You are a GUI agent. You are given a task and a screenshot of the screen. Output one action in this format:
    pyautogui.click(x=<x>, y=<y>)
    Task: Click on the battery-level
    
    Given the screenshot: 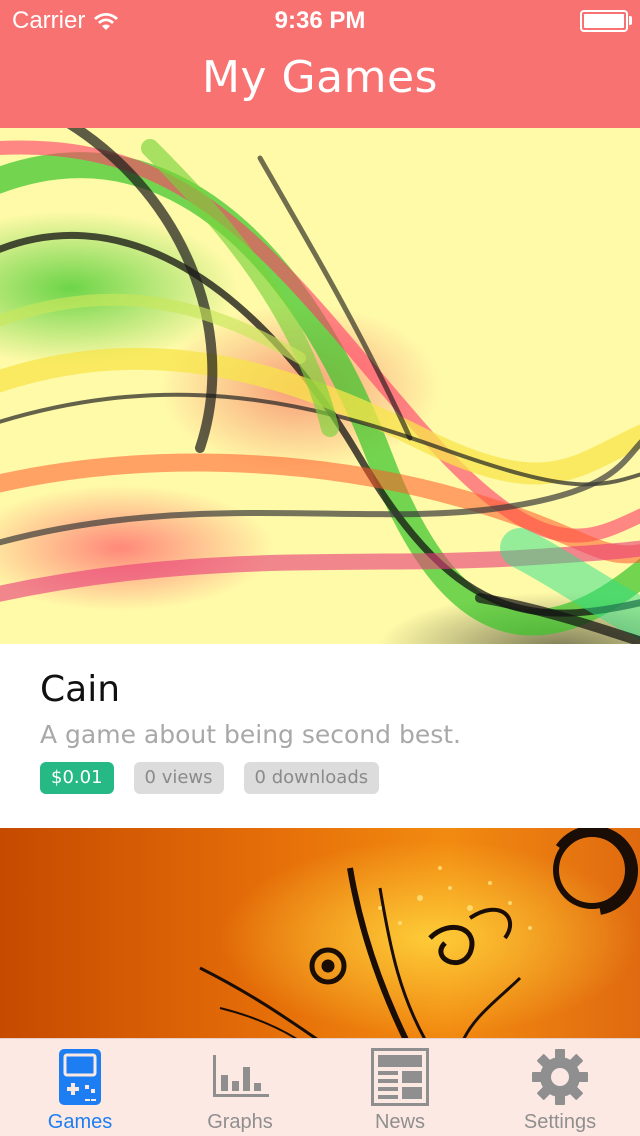 What is the action you would take?
    pyautogui.click(x=604, y=21)
    